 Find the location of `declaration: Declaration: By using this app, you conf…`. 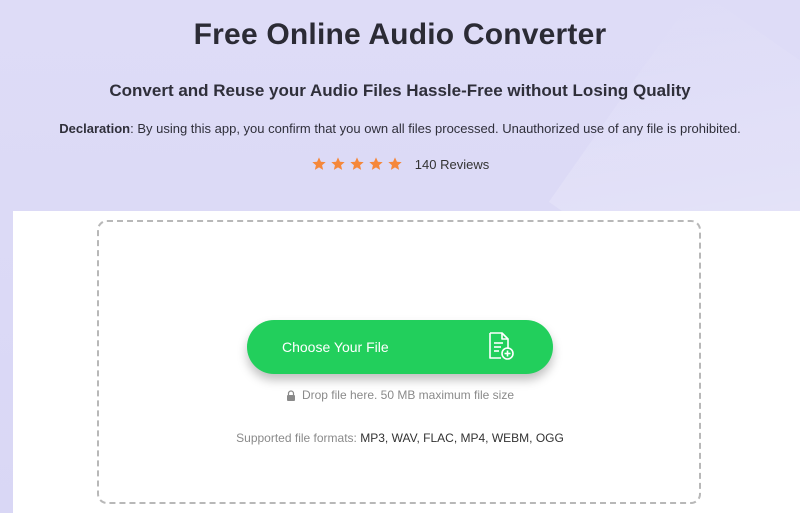

declaration: Declaration: By using this app, you conf… is located at coordinates (400, 128).